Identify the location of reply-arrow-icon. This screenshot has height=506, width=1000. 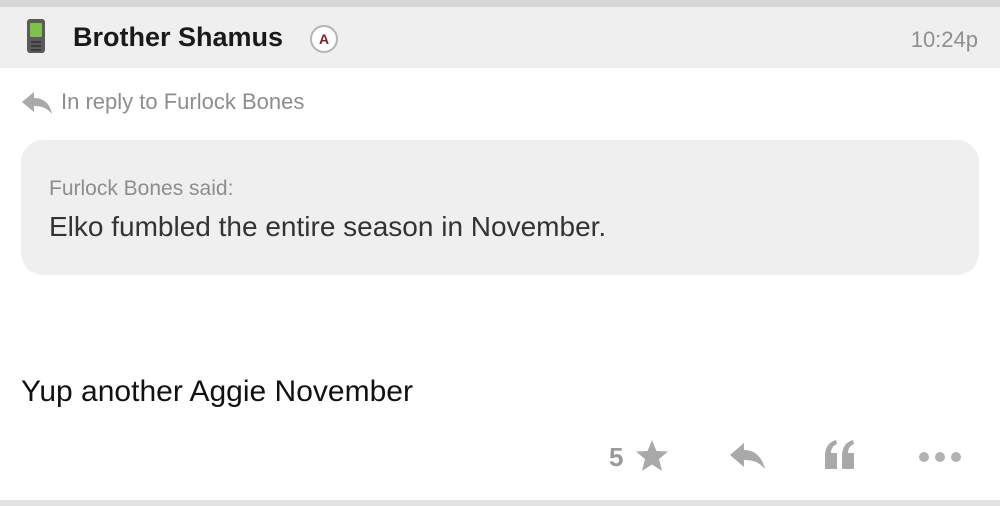
(37, 103).